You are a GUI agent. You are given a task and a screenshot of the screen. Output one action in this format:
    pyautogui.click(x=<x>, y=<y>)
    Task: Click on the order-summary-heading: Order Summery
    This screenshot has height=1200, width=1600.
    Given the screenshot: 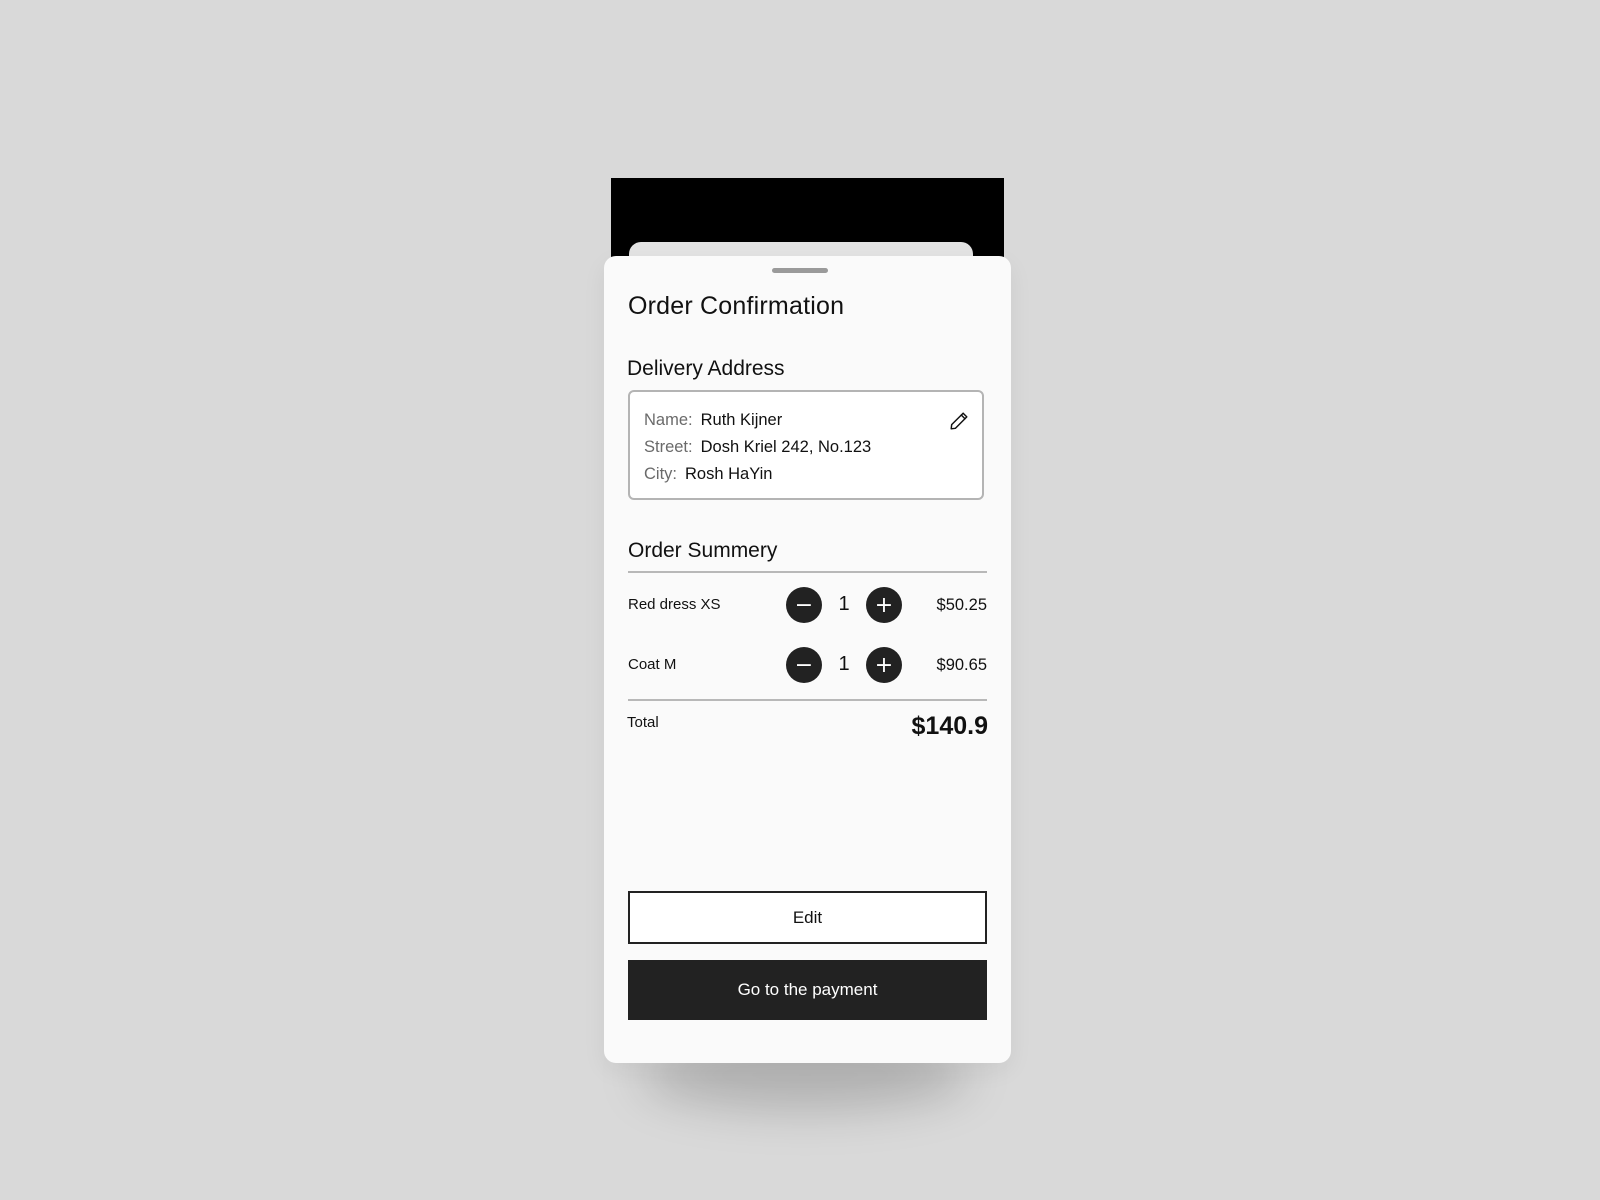 What is the action you would take?
    pyautogui.click(x=703, y=550)
    